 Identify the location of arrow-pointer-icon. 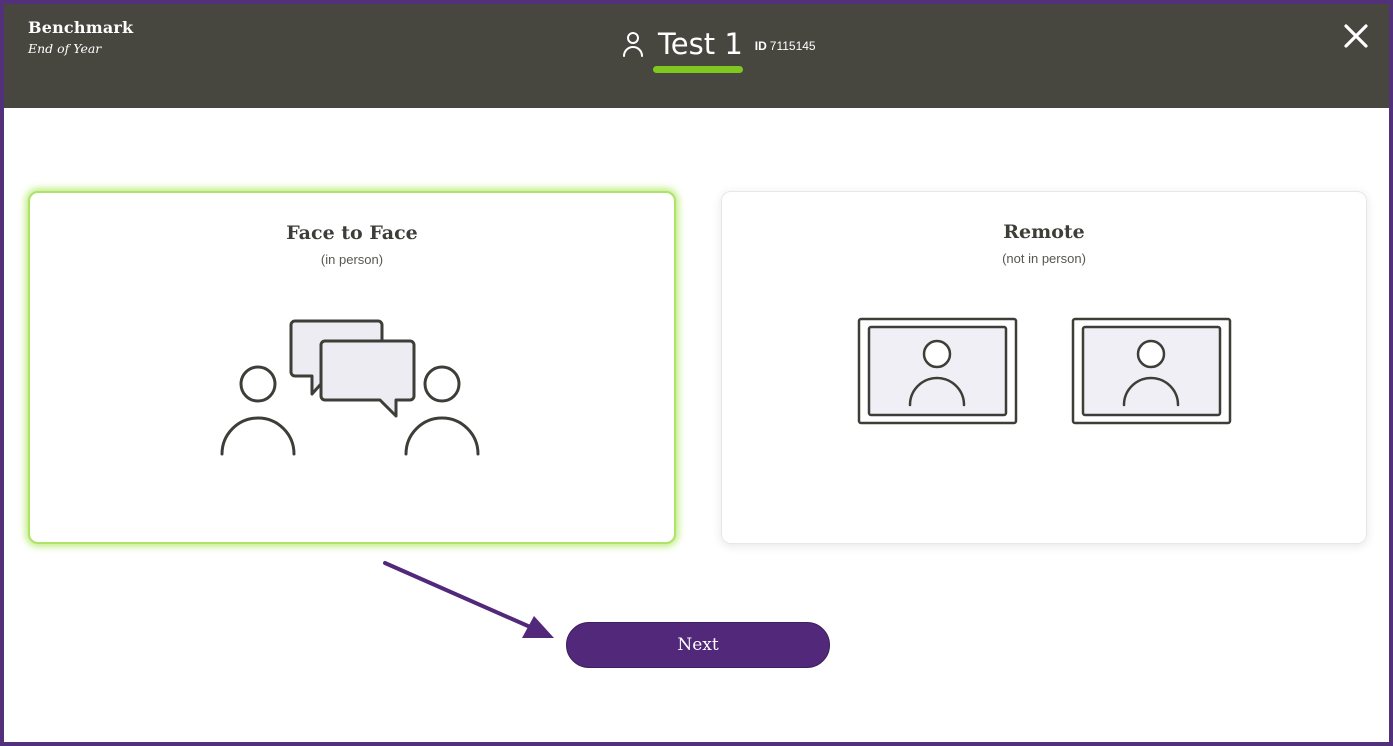
(468, 599).